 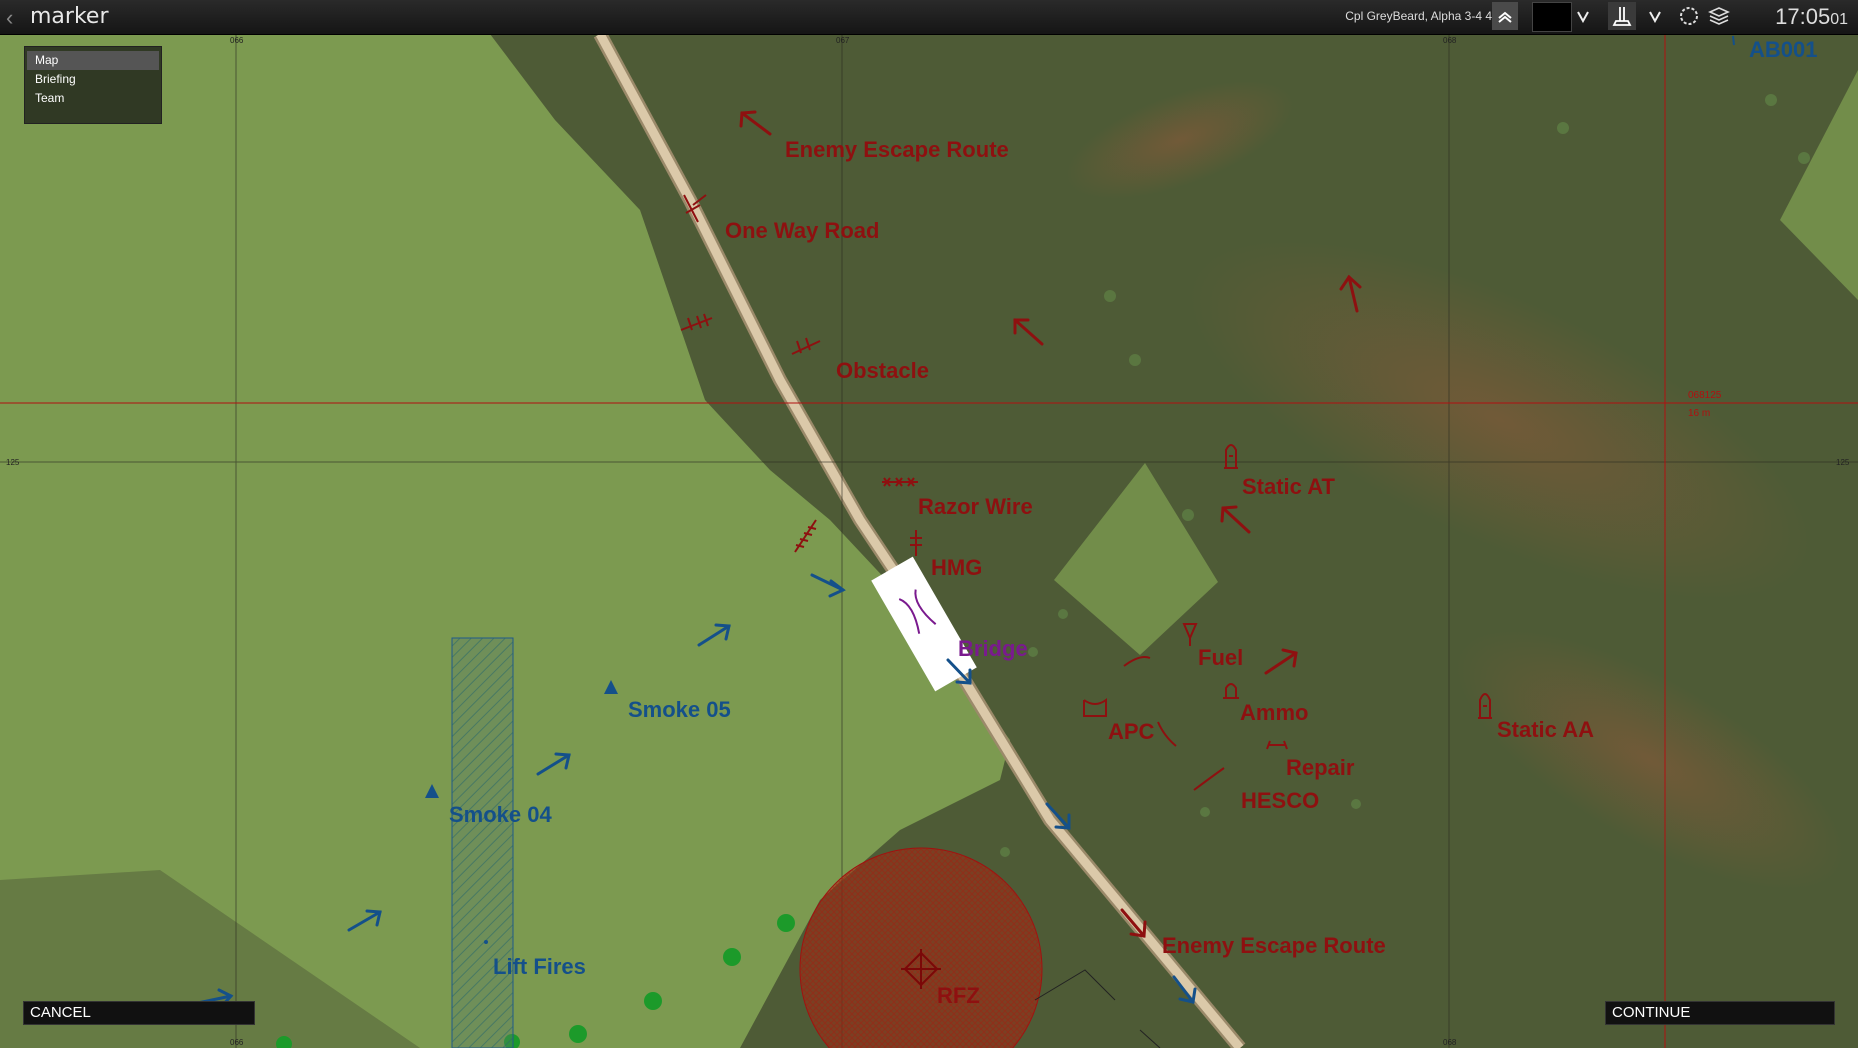 I want to click on map-label-smoke-05: Smoke 05, so click(x=679, y=709).